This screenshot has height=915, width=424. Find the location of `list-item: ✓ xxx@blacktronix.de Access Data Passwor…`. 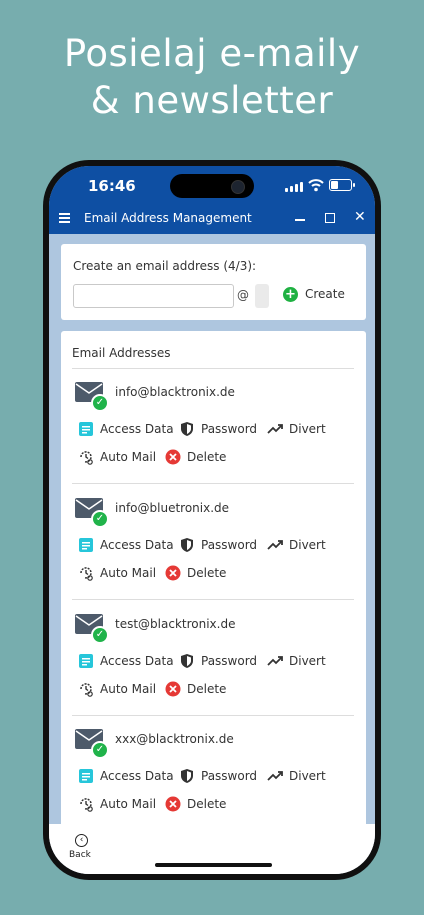

list-item: ✓ xxx@blacktronix.de Access Data Passwor… is located at coordinates (213, 773).